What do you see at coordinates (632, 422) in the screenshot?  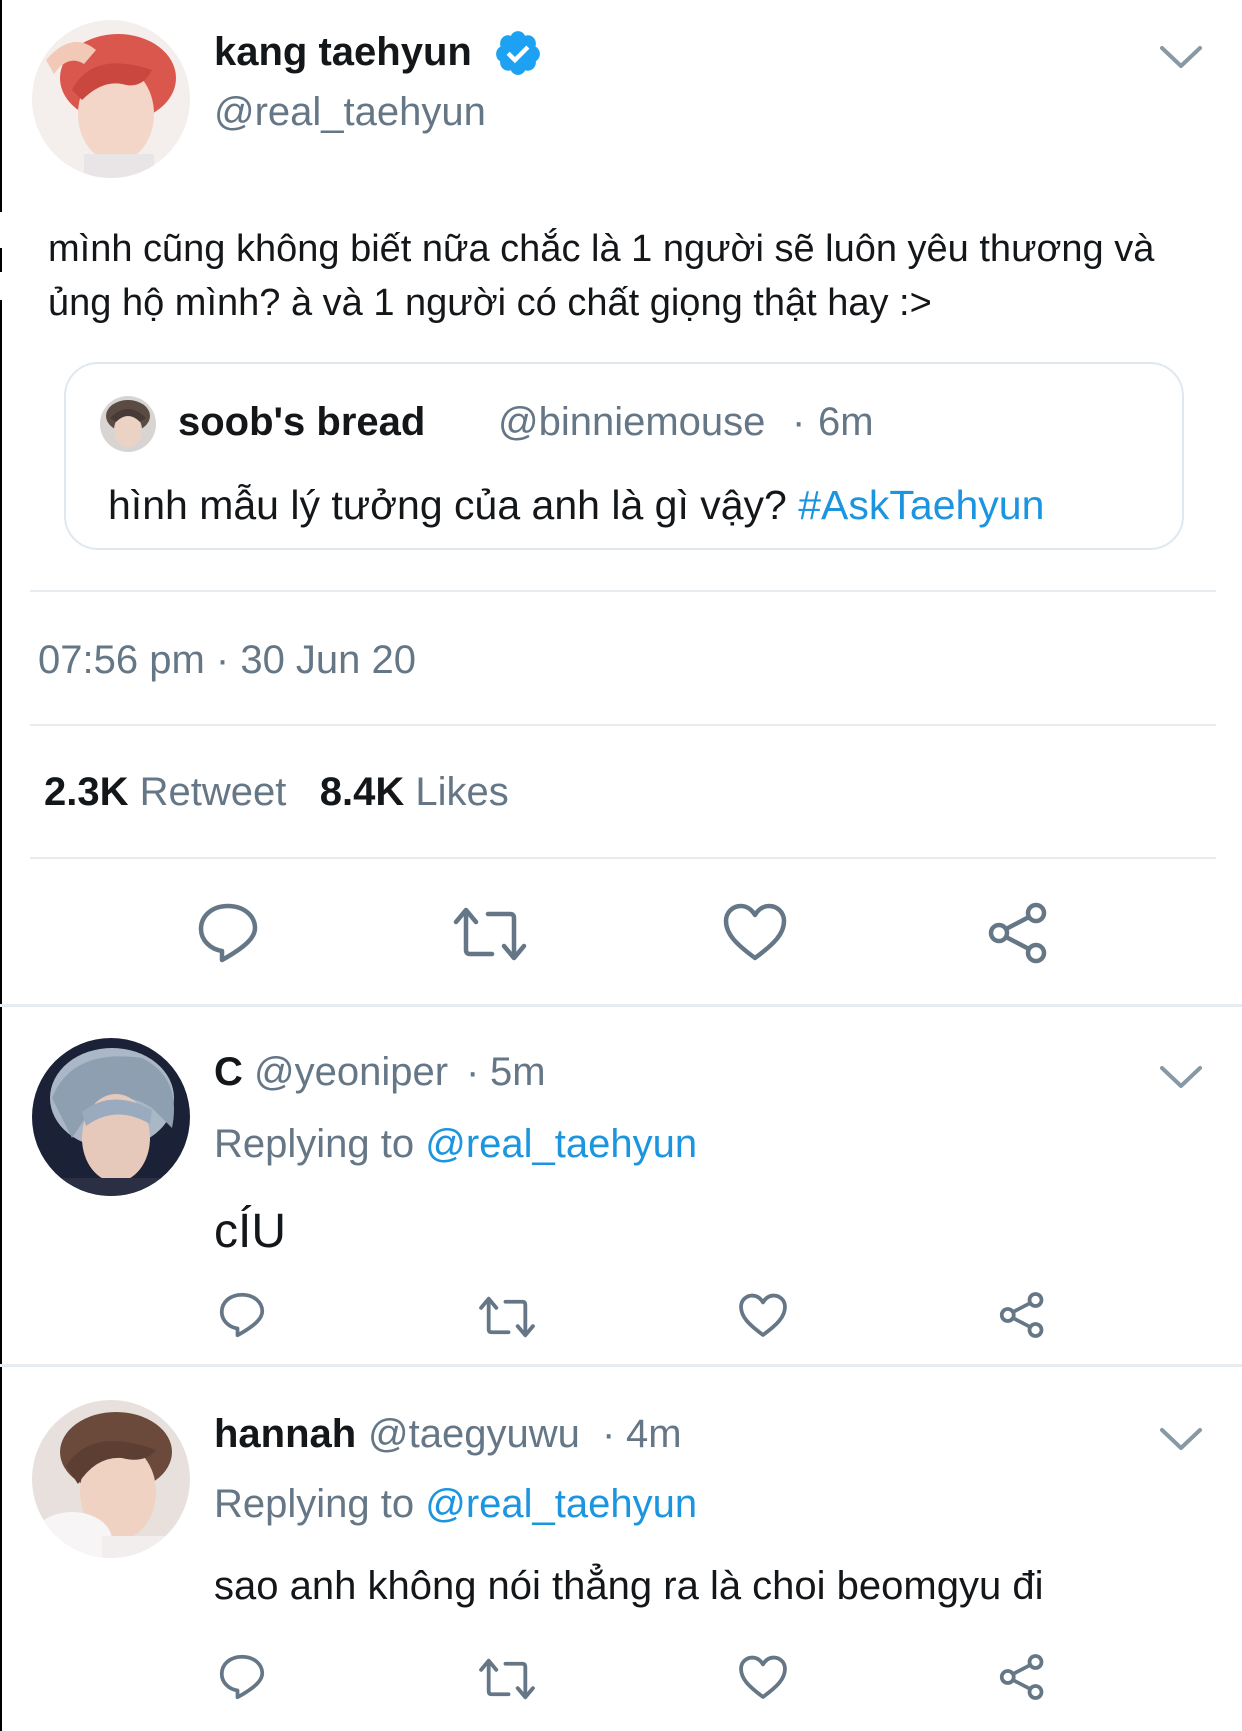 I see `quoted-handle: @binniemouse` at bounding box center [632, 422].